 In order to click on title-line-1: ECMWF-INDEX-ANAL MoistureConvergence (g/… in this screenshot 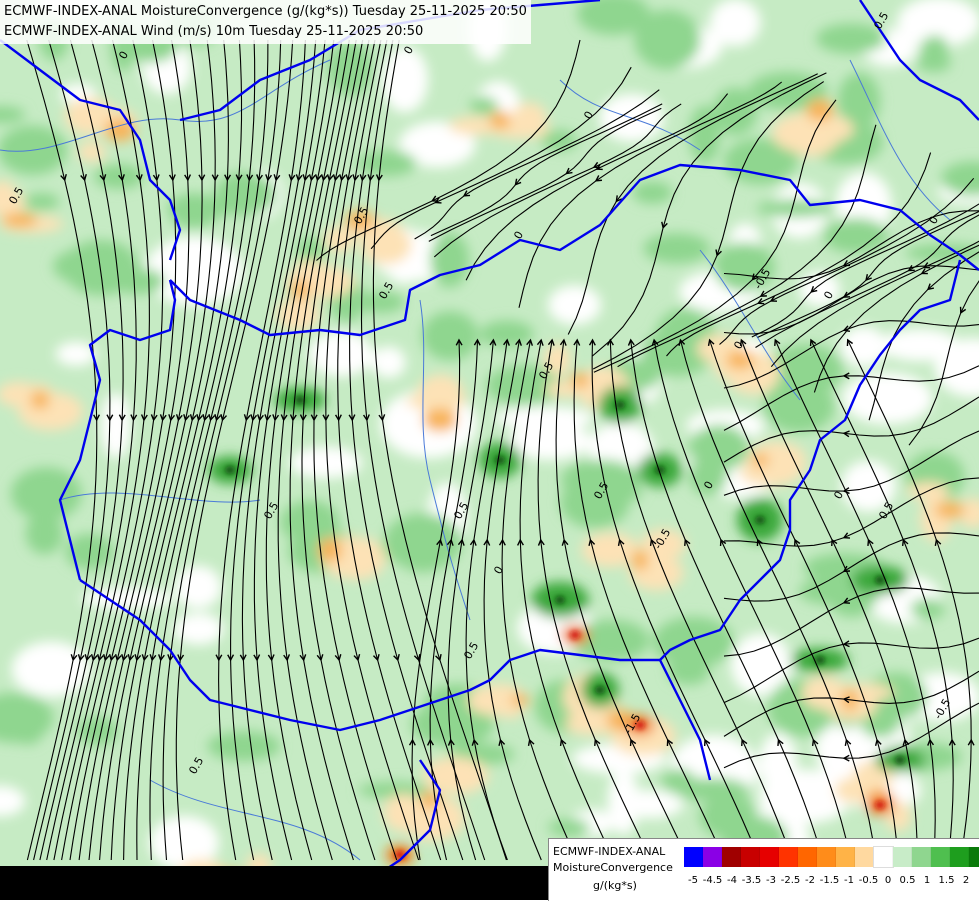, I will do `click(265, 12)`.